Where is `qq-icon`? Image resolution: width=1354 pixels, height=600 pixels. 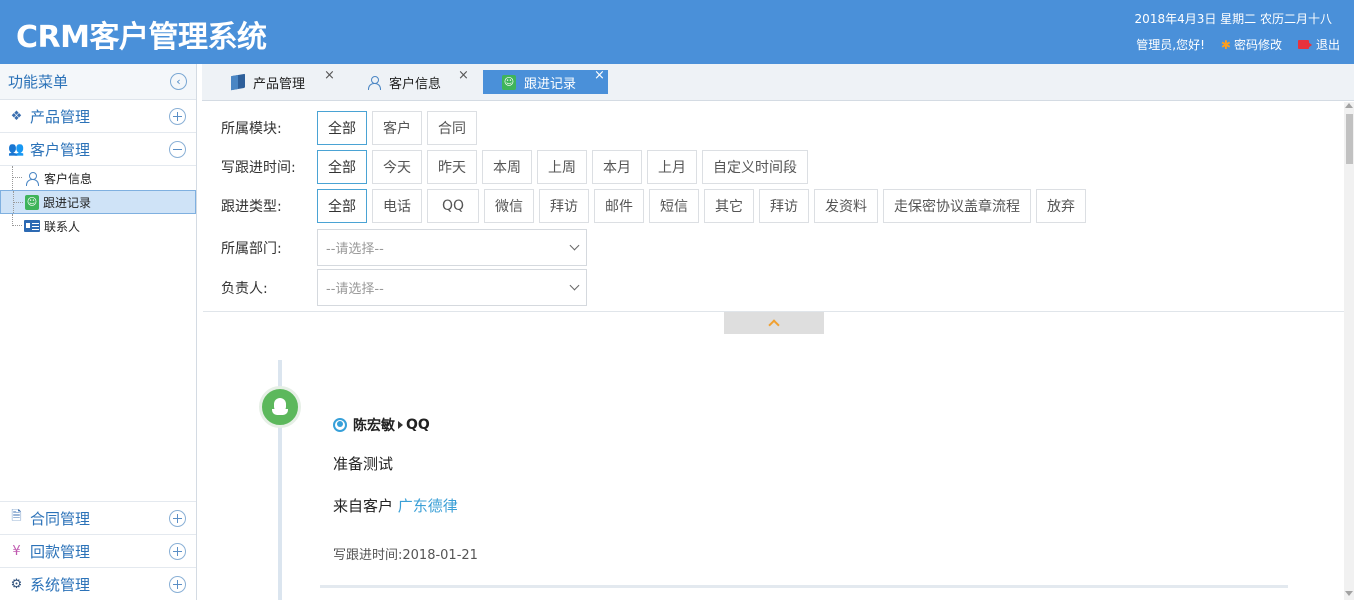 qq-icon is located at coordinates (280, 407).